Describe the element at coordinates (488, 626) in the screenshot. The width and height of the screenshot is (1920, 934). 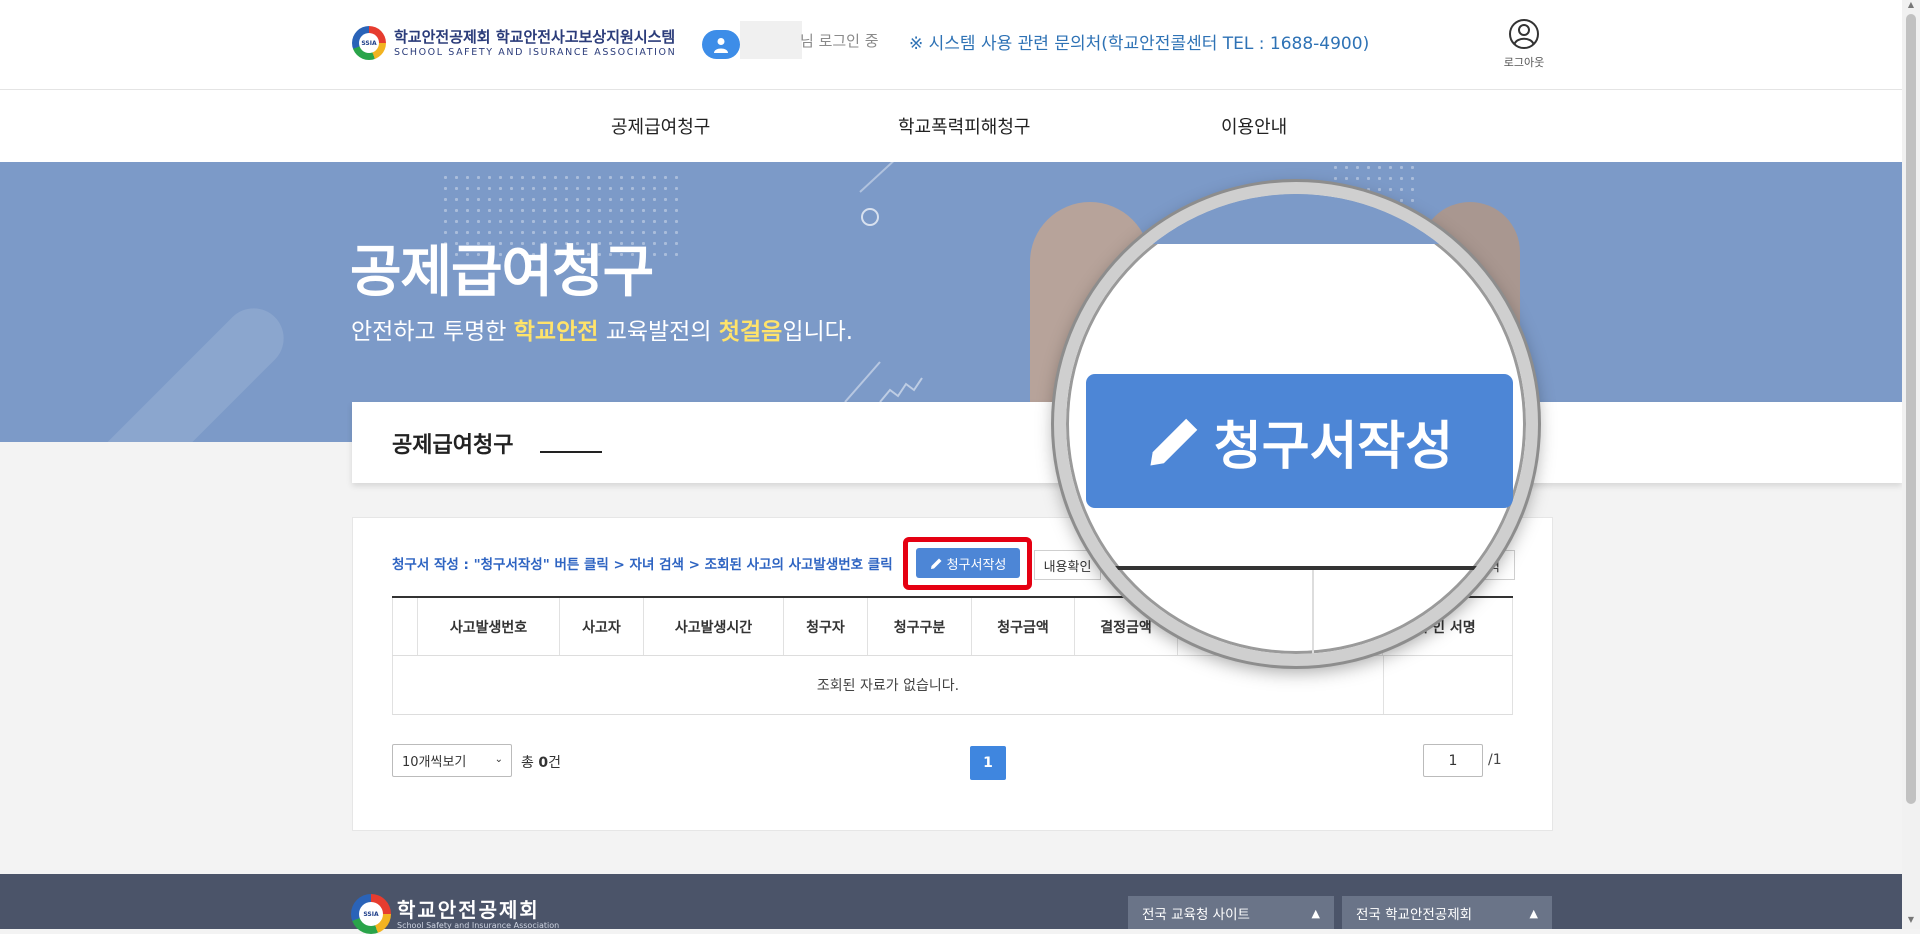
I see `column-header: 사고발생번호` at that location.